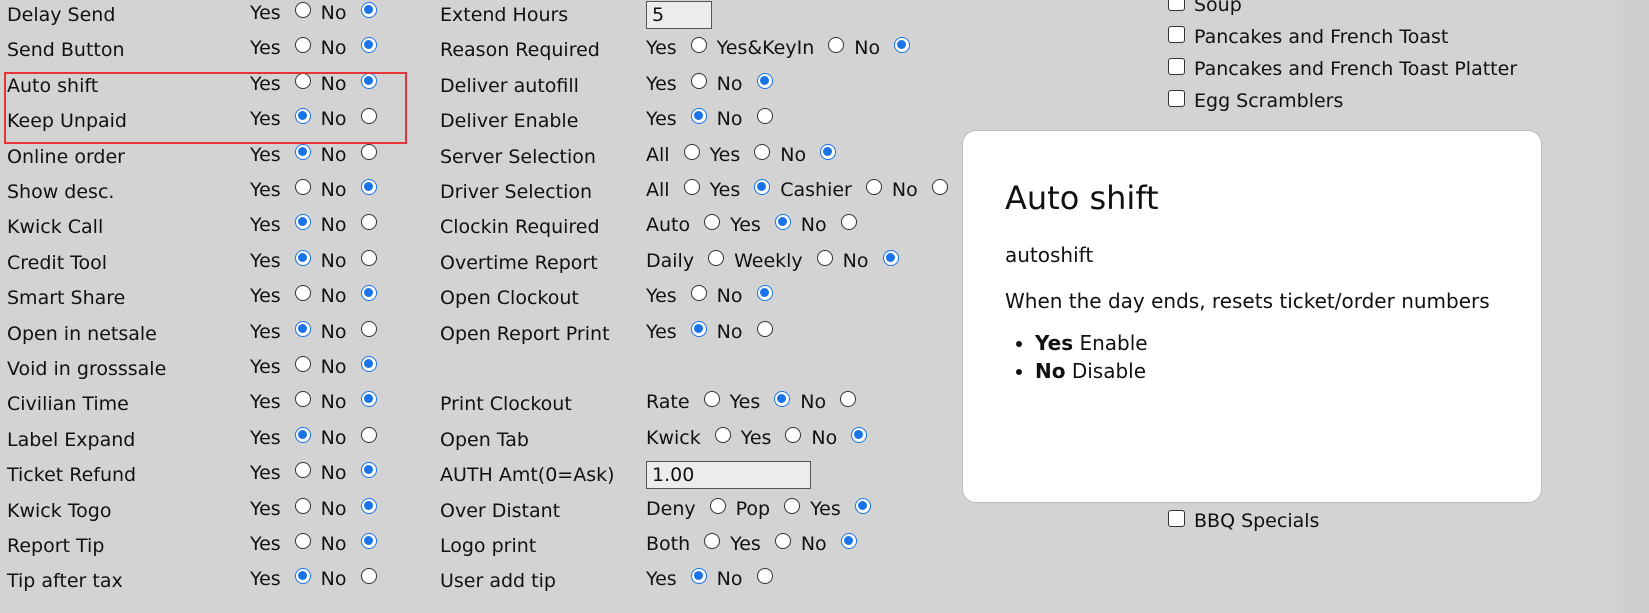 Image resolution: width=1649 pixels, height=613 pixels. Describe the element at coordinates (313, 367) in the screenshot. I see `yes-no-group: Yes No` at that location.